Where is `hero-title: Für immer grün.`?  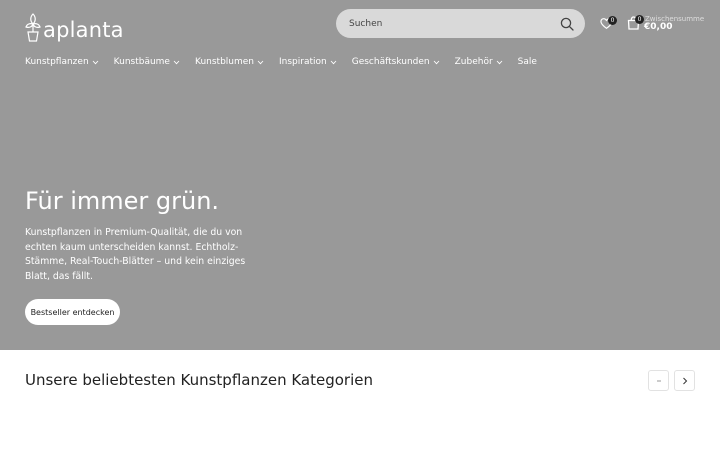 hero-title: Für immer grün. is located at coordinates (122, 201).